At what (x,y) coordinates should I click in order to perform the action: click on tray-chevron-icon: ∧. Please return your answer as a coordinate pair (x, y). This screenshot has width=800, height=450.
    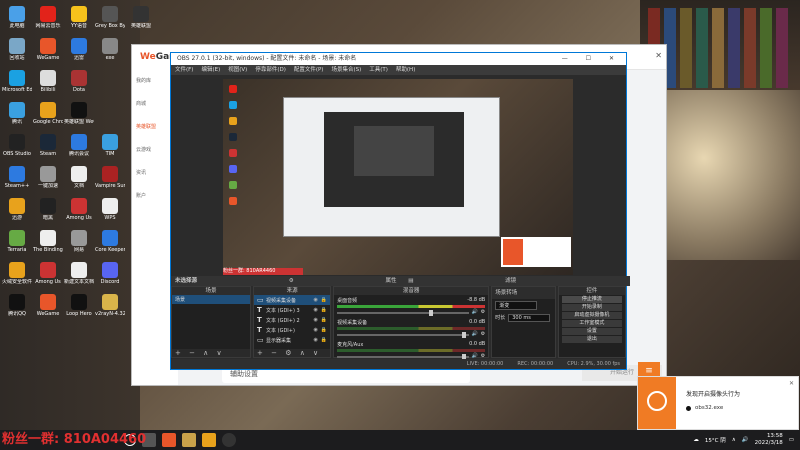
    Looking at the image, I should click on (734, 440).